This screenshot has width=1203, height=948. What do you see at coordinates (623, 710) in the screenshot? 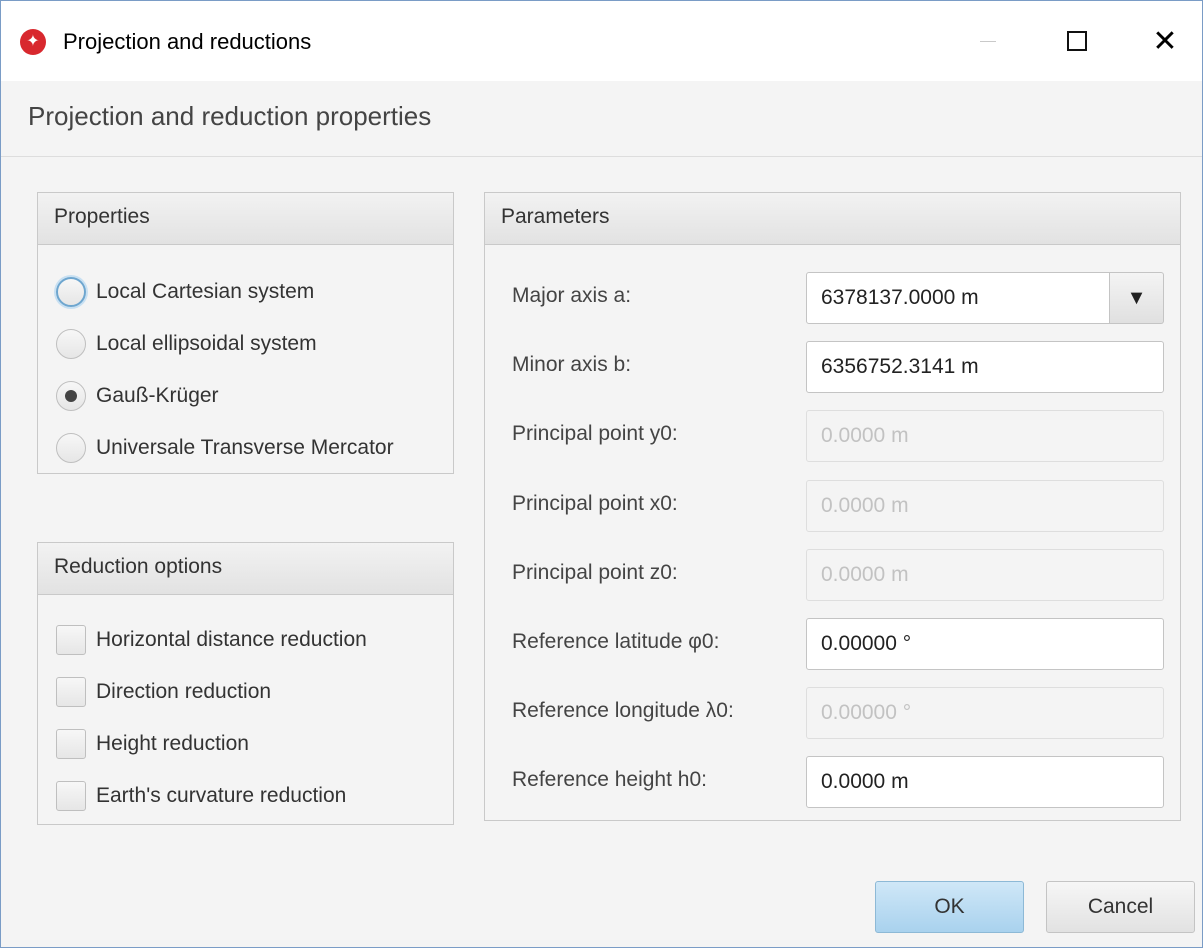
I see `param-label: Reference longitude λ0:` at bounding box center [623, 710].